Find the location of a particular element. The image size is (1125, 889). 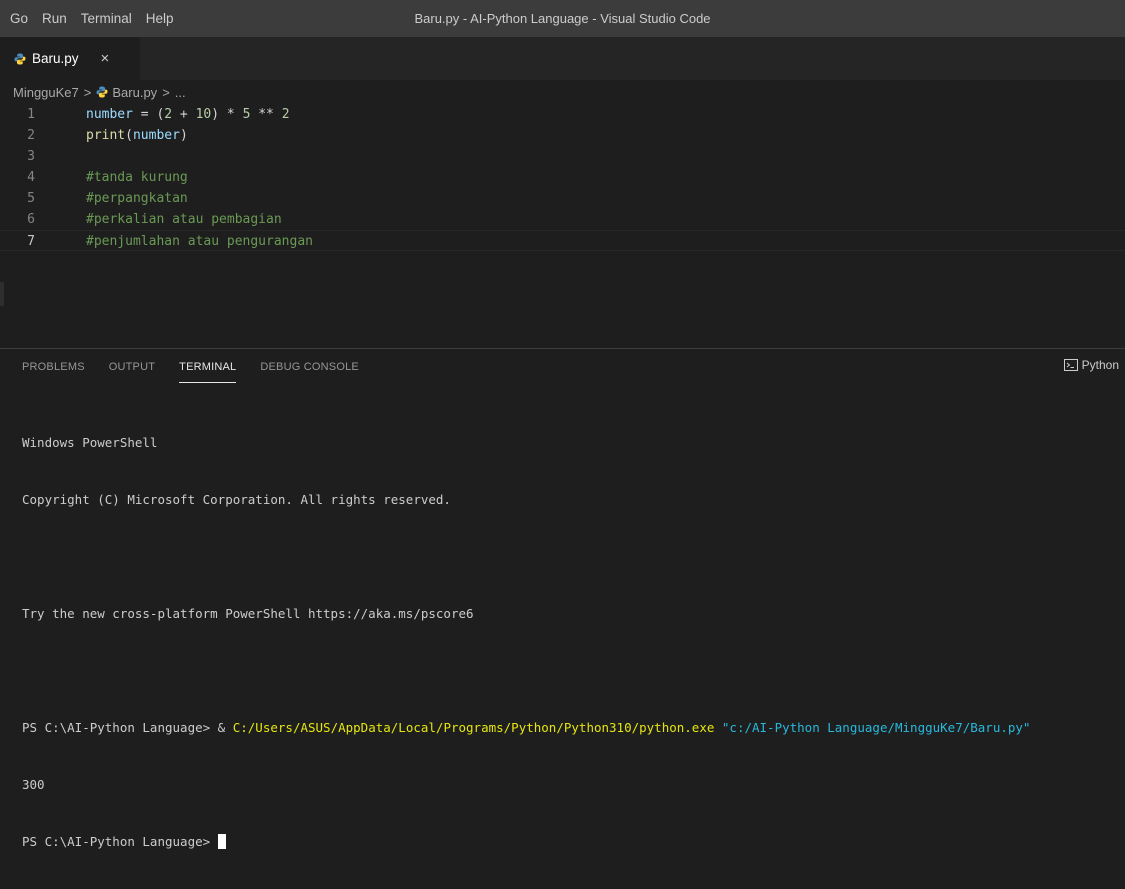

breadcrumb-folder: MingguKe7 is located at coordinates (46, 92).